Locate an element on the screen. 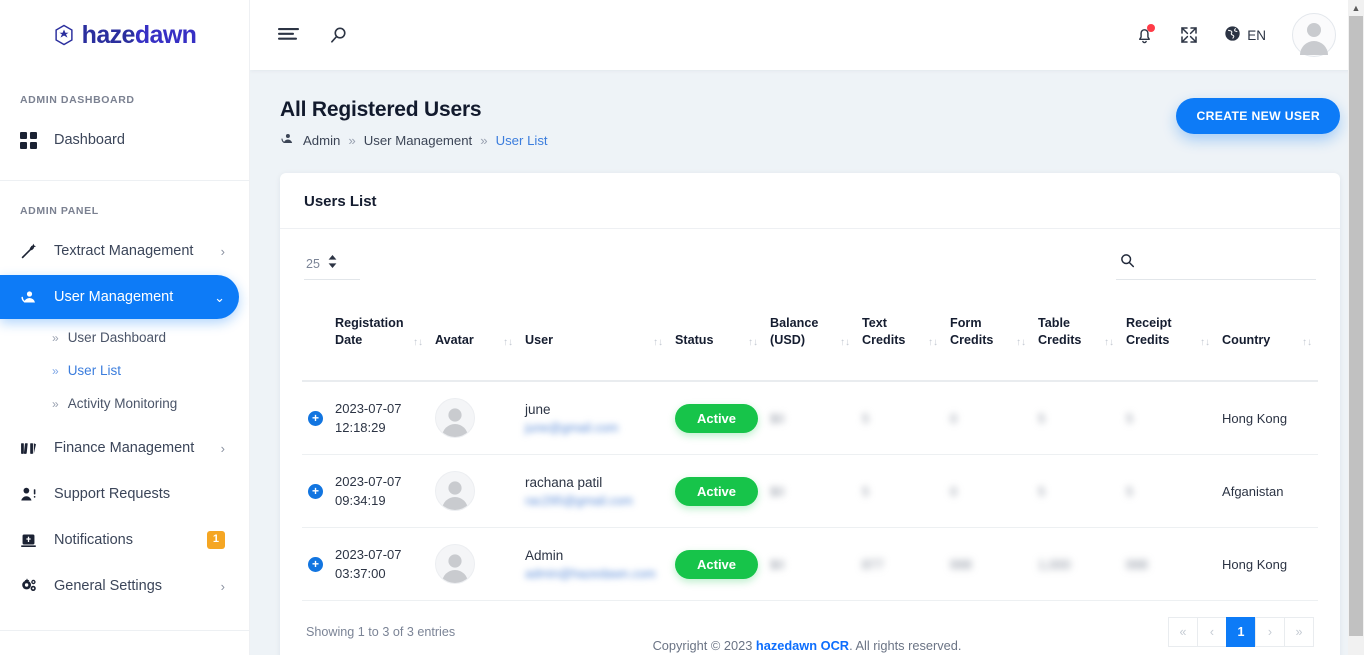 This screenshot has width=1364, height=655. scrollbar-thumb is located at coordinates (1356, 326).